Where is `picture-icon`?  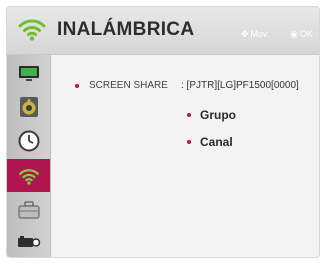
picture-icon is located at coordinates (28, 73).